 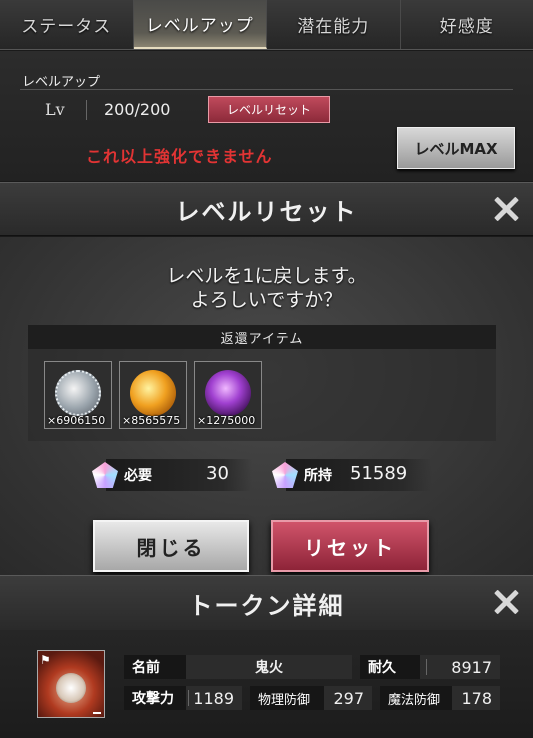 What do you see at coordinates (390, 667) in the screenshot?
I see `stat-durability-key: 耐久` at bounding box center [390, 667].